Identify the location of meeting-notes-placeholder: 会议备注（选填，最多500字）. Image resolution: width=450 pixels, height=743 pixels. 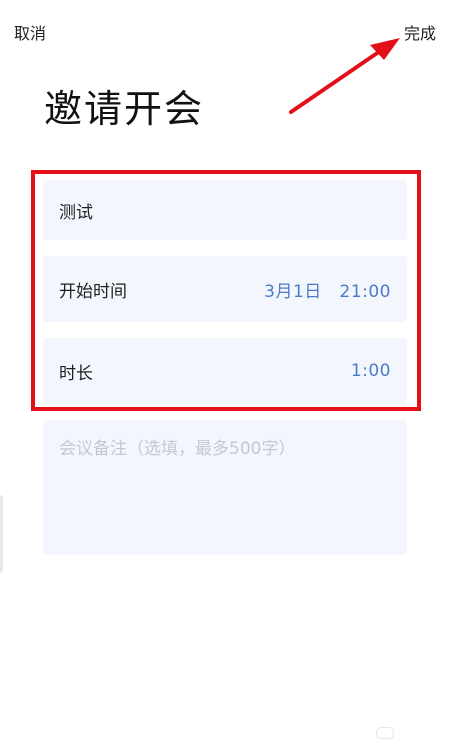
(177, 449).